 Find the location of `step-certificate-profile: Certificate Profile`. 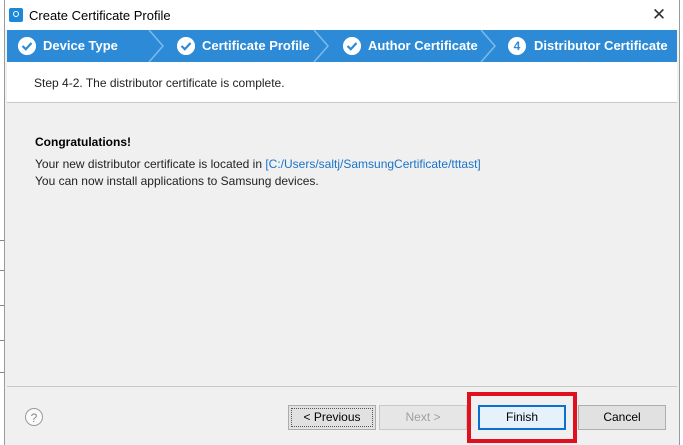

step-certificate-profile: Certificate Profile is located at coordinates (239, 46).